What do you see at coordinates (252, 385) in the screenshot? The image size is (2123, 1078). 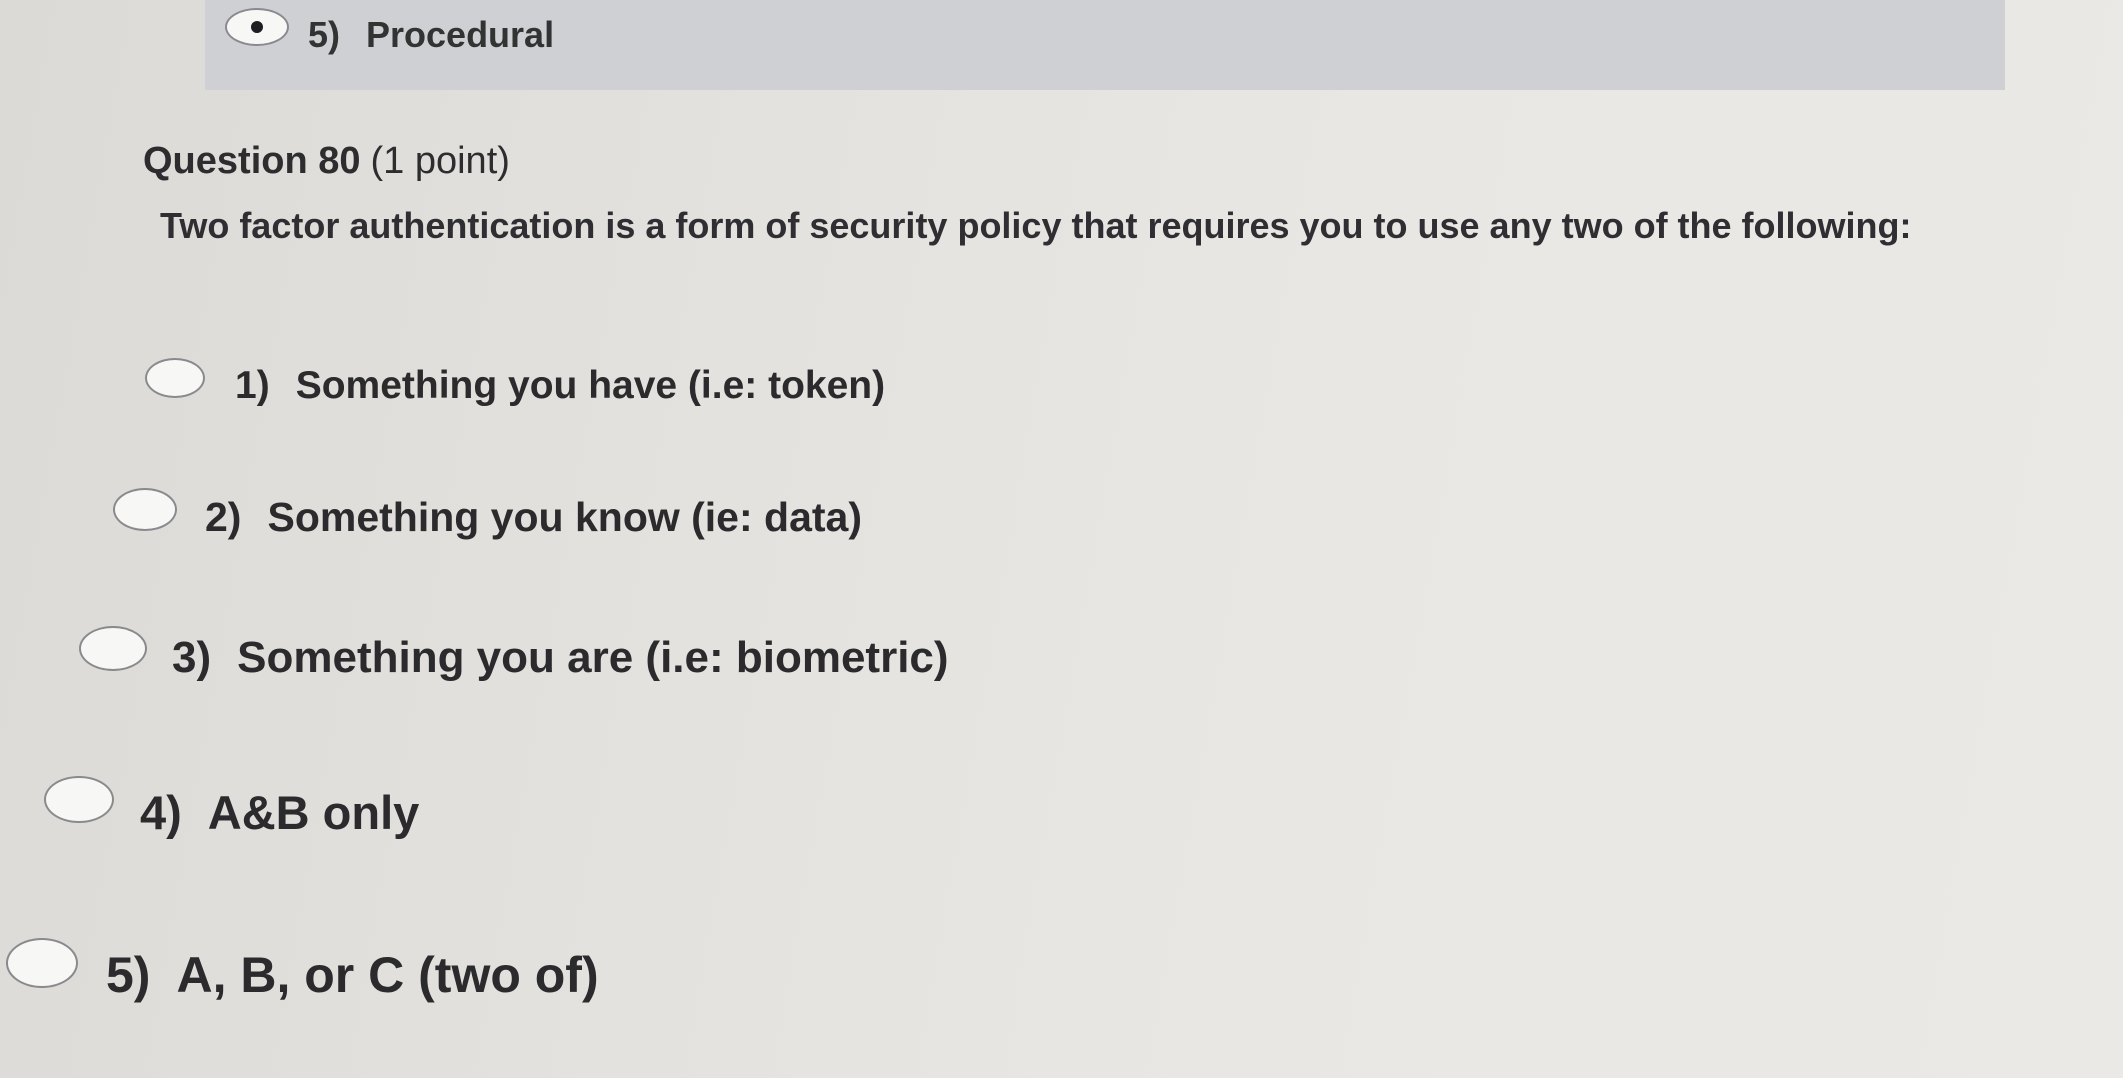 I see `option-1-number: 1)` at bounding box center [252, 385].